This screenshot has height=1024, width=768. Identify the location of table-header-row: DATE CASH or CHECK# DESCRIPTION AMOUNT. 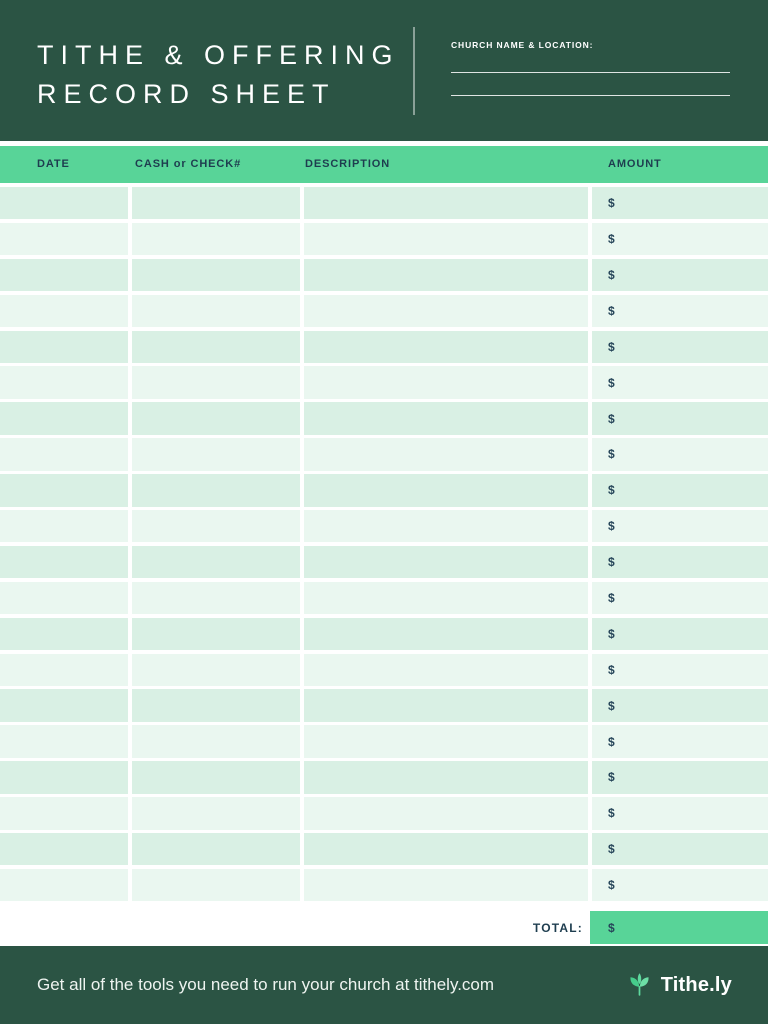
(384, 164).